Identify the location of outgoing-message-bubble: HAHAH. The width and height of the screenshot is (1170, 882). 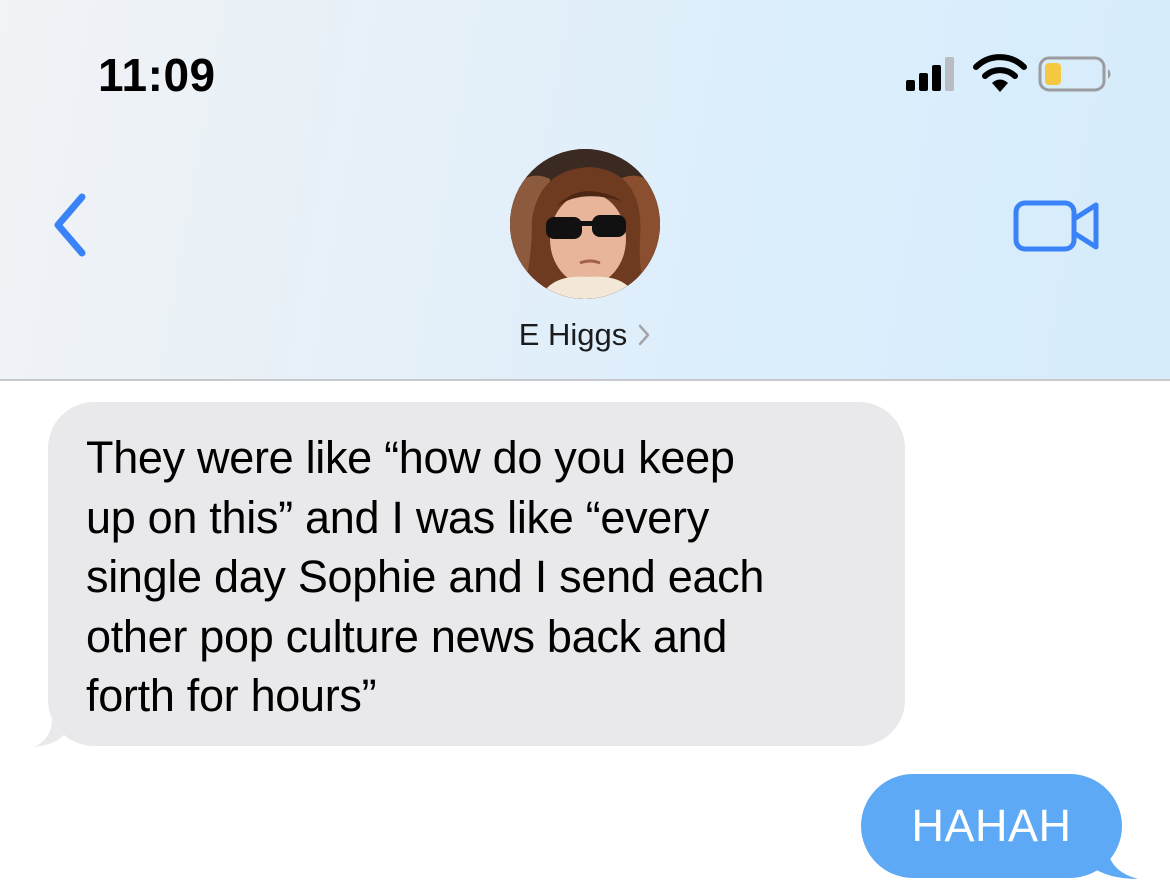
(991, 826).